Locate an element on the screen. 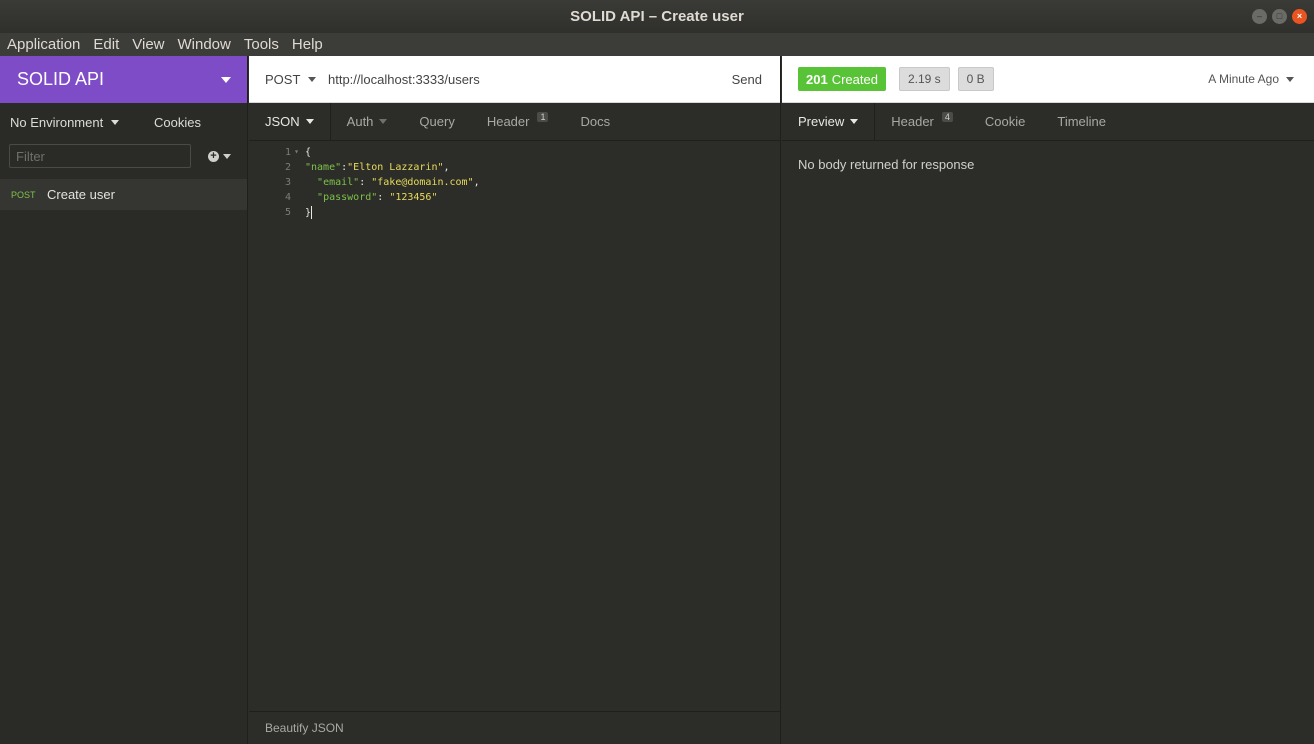  tab-cookie: Cookie is located at coordinates (1005, 121).